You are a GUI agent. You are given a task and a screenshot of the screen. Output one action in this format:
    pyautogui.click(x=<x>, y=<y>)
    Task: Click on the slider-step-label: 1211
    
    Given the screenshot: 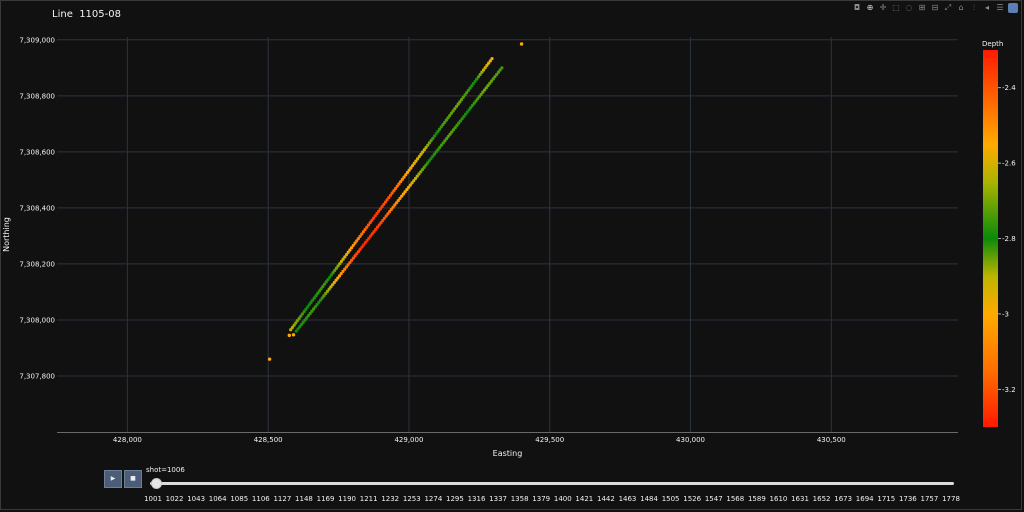 What is the action you would take?
    pyautogui.click(x=369, y=499)
    